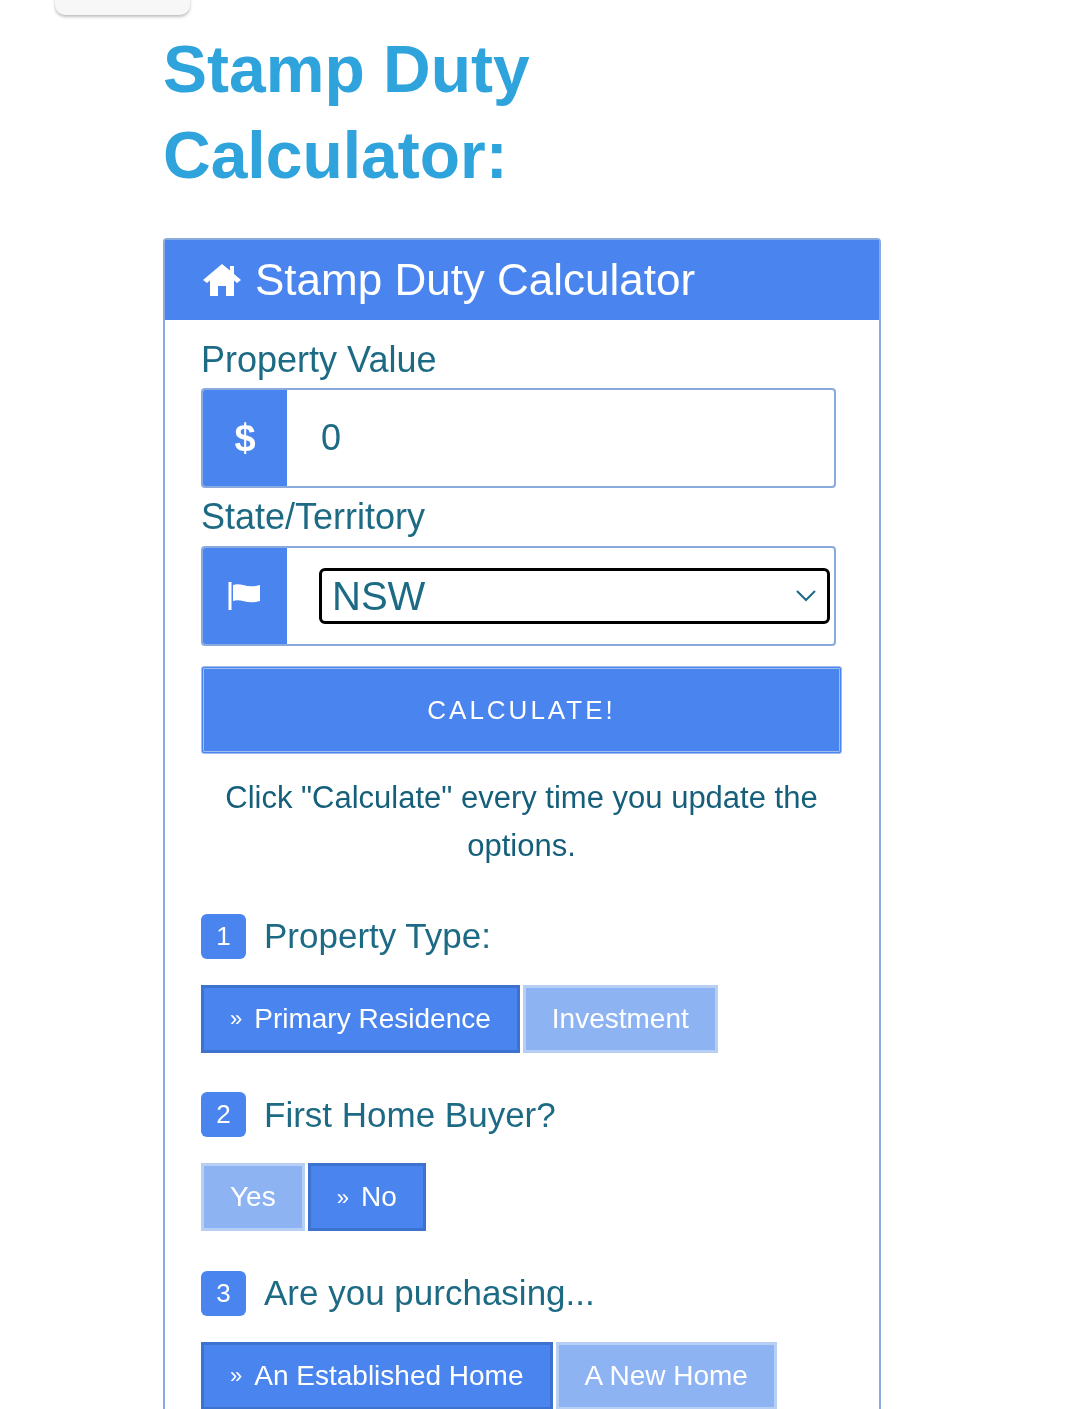 This screenshot has height=1409, width=1080. What do you see at coordinates (366, 1197) in the screenshot?
I see `option-button: » No` at bounding box center [366, 1197].